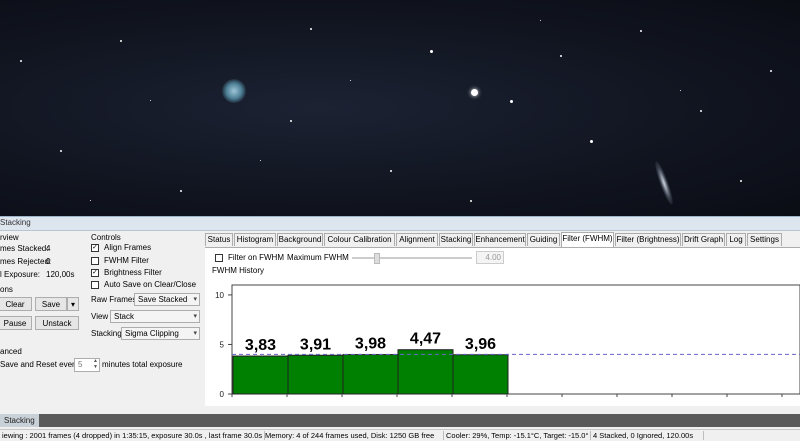 The image size is (800, 441). Describe the element at coordinates (51, 304) in the screenshot. I see `save-button: Save` at that location.